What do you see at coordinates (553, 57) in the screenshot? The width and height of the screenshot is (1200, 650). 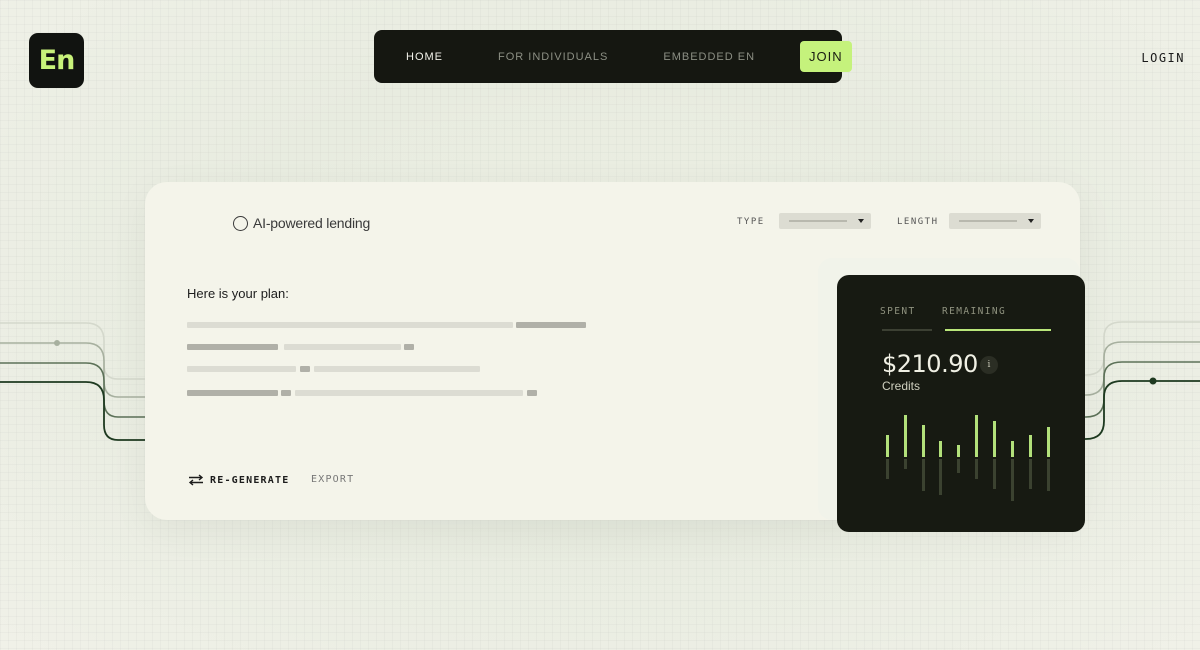 I see `nav-item-for-individuals: FOR INDIVIDUALS` at bounding box center [553, 57].